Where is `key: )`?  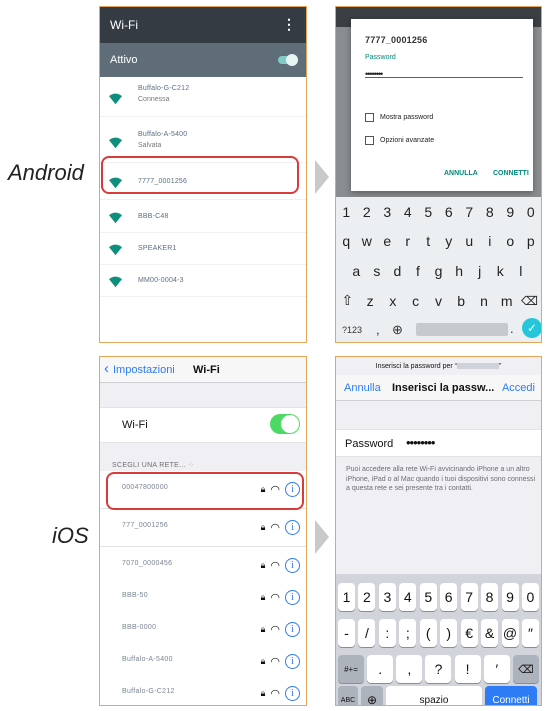 key: ) is located at coordinates (449, 633).